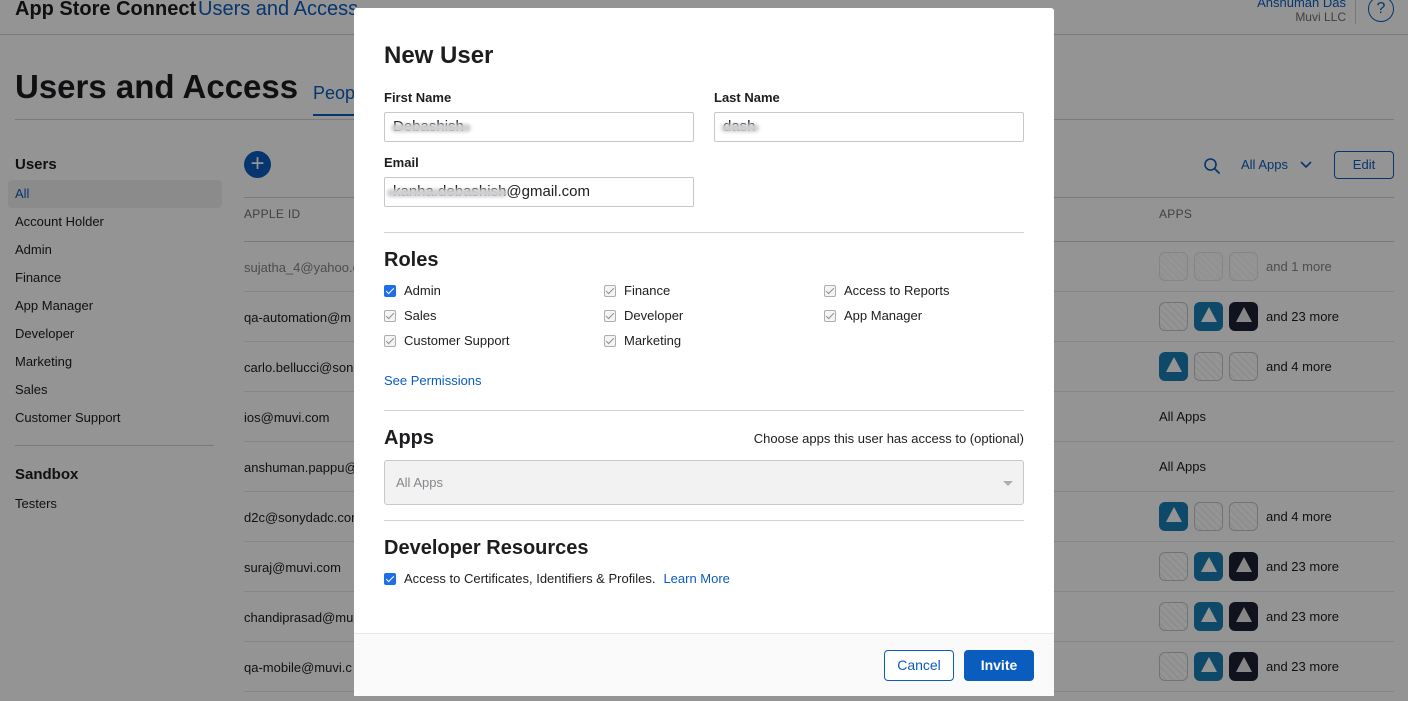 This screenshot has height=701, width=1408. I want to click on caret-down-icon, so click(1008, 483).